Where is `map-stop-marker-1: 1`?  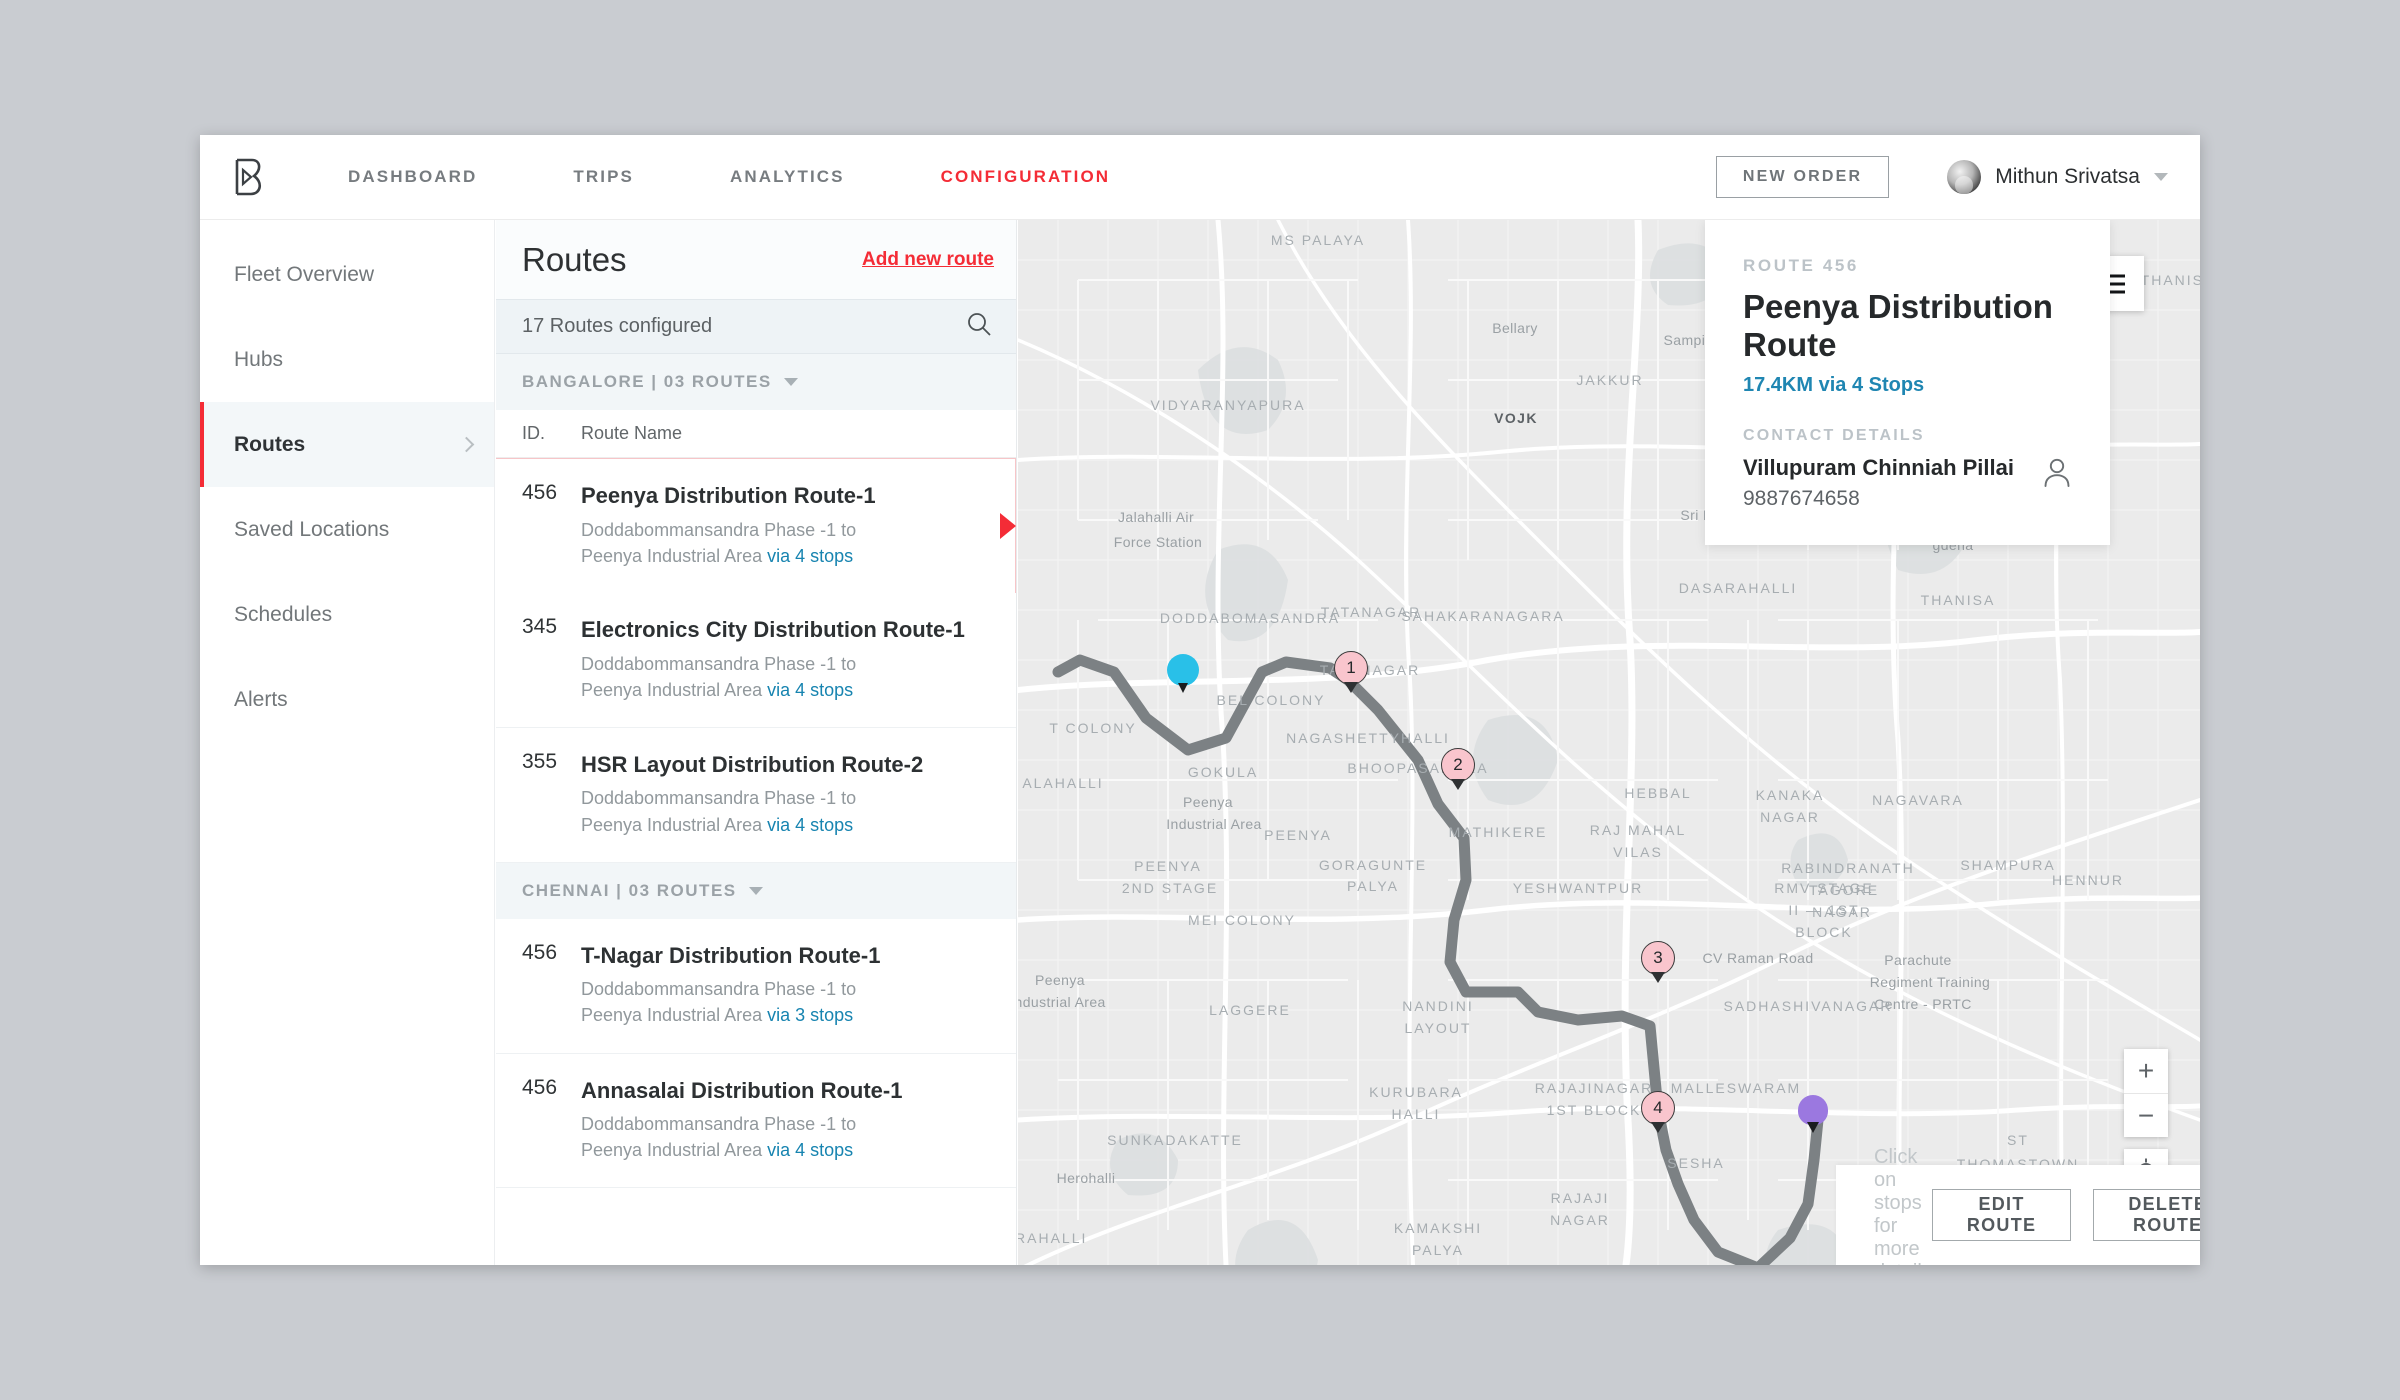 map-stop-marker-1: 1 is located at coordinates (1351, 668).